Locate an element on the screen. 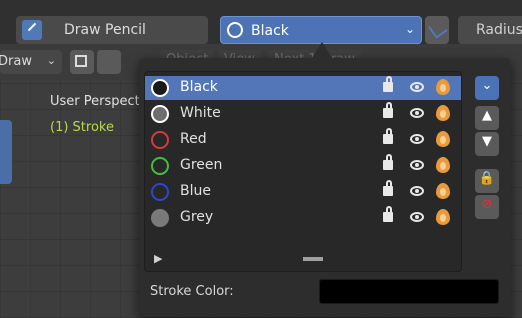 The height and width of the screenshot is (318, 522). triangle-up-icon: ▲ is located at coordinates (487, 115).